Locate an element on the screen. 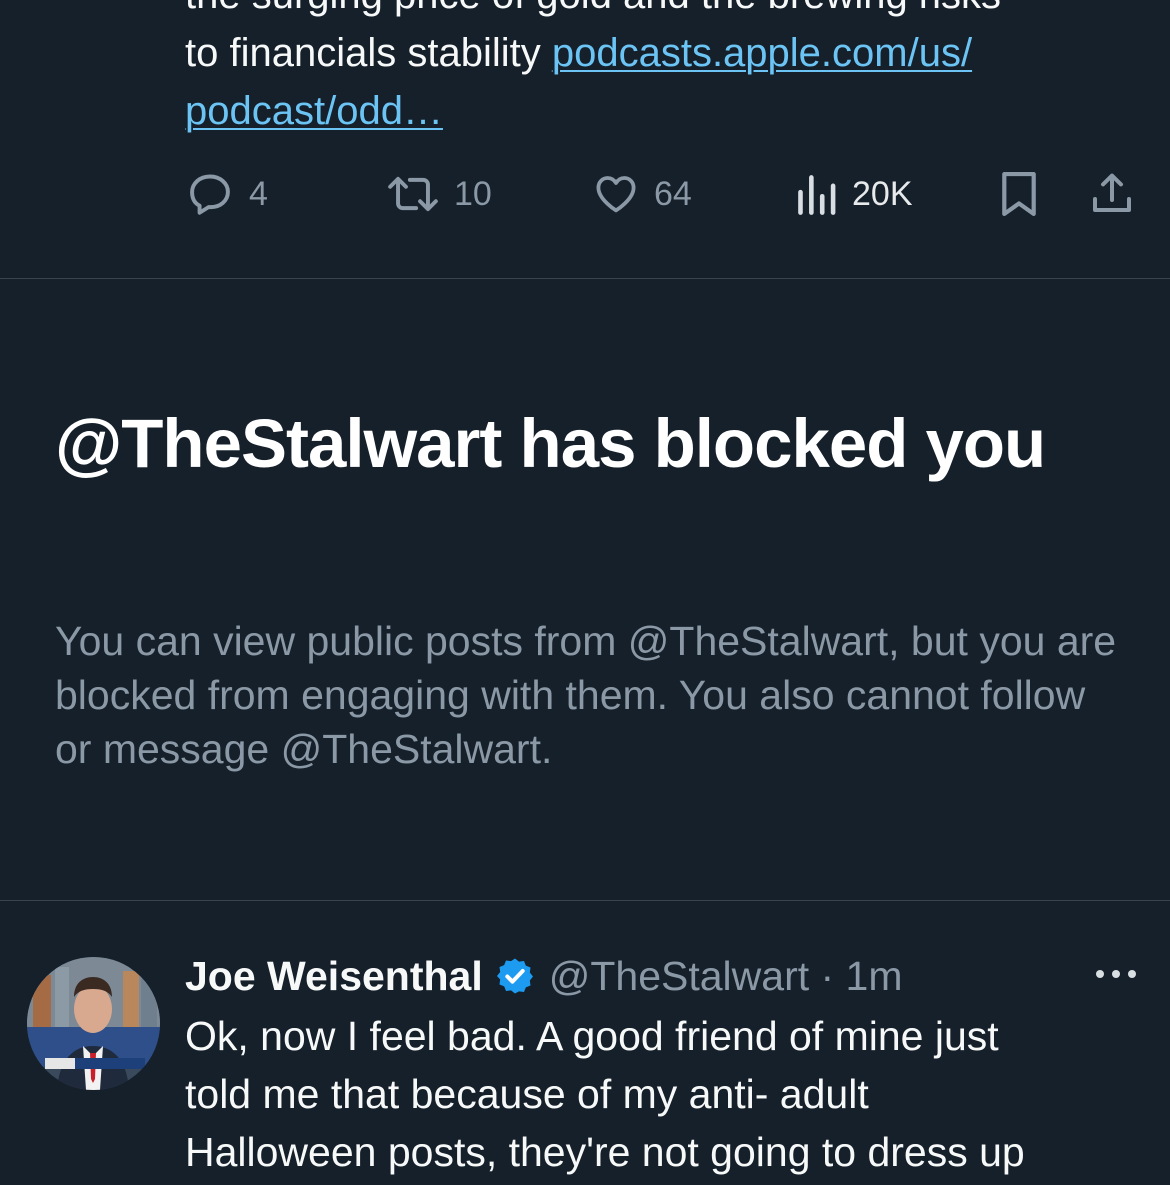  like-button: 64 is located at coordinates (642, 194).